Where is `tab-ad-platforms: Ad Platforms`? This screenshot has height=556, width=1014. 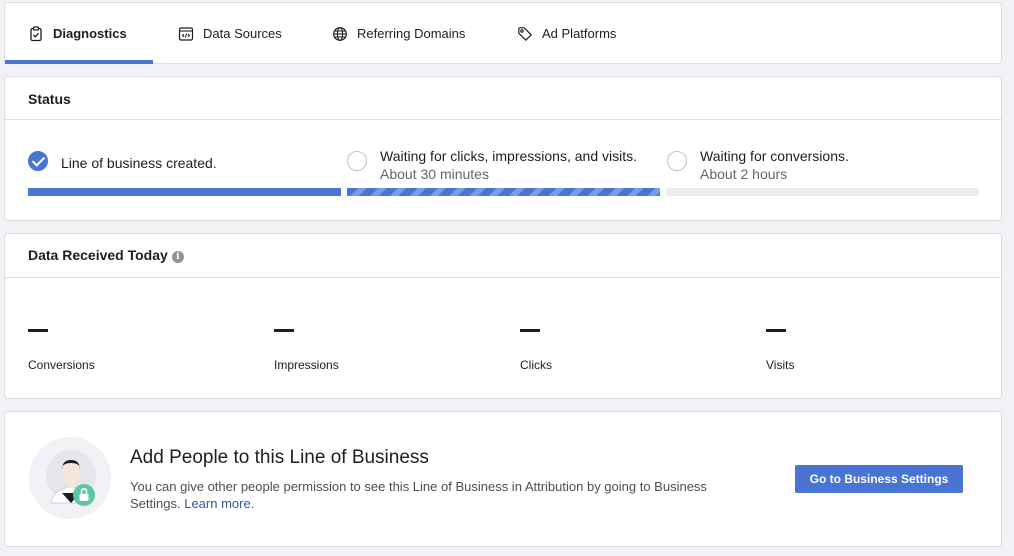 tab-ad-platforms: Ad Platforms is located at coordinates (566, 33).